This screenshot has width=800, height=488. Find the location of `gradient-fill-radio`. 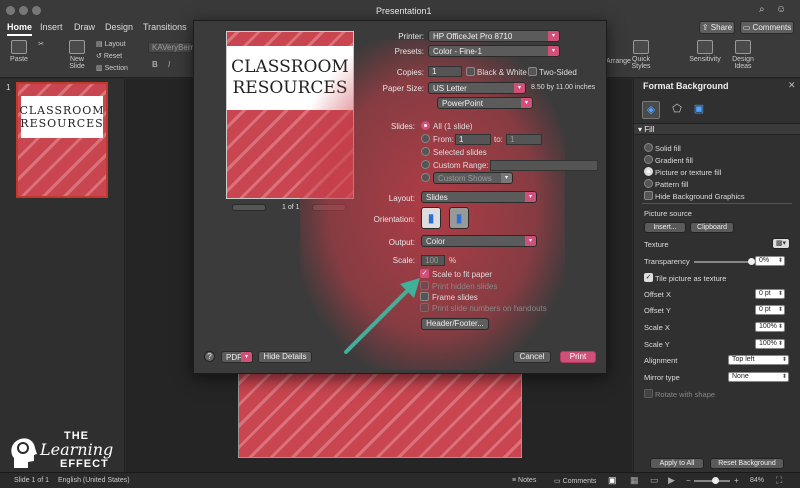

gradient-fill-radio is located at coordinates (648, 159).